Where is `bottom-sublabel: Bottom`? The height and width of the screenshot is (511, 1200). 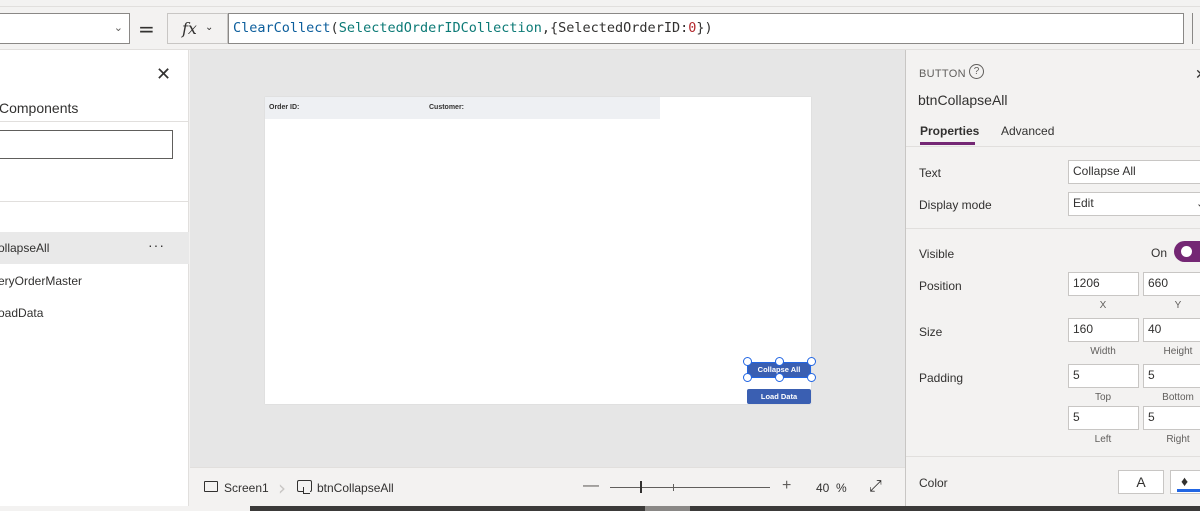 bottom-sublabel: Bottom is located at coordinates (1178, 397).